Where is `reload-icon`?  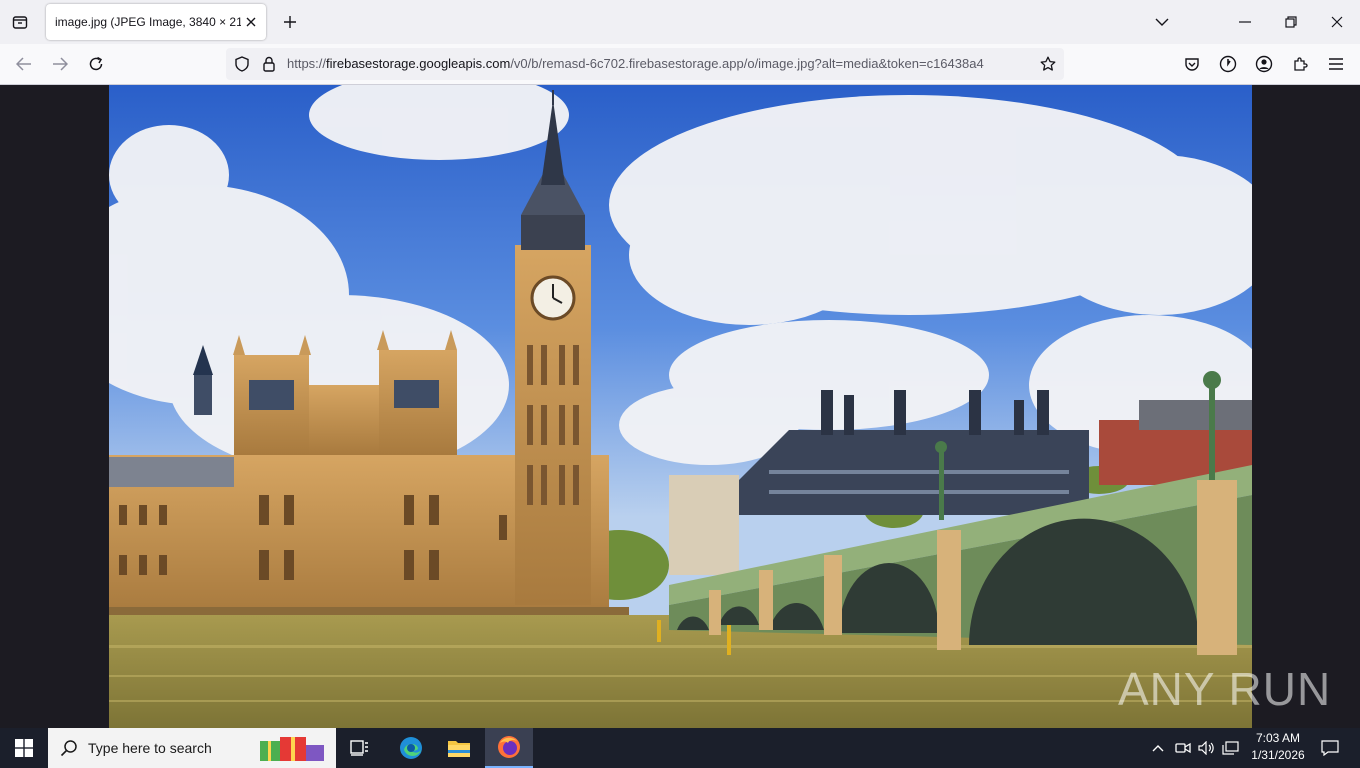 reload-icon is located at coordinates (96, 64).